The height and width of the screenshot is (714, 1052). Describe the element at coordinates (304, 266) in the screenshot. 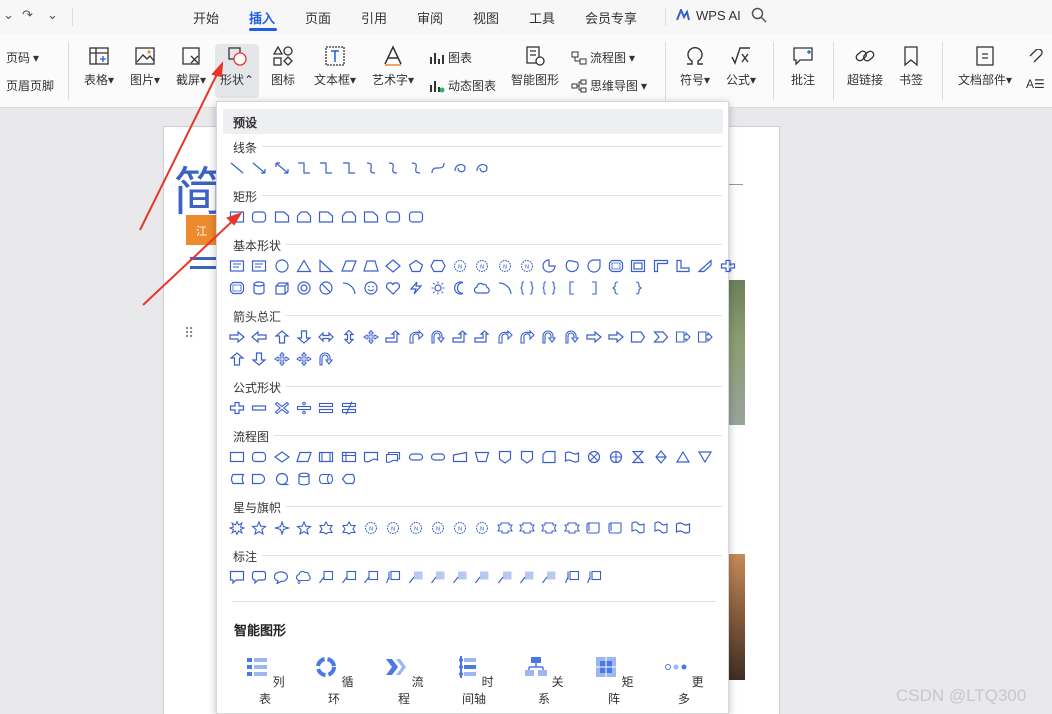

I see `tri-shape-icon` at that location.